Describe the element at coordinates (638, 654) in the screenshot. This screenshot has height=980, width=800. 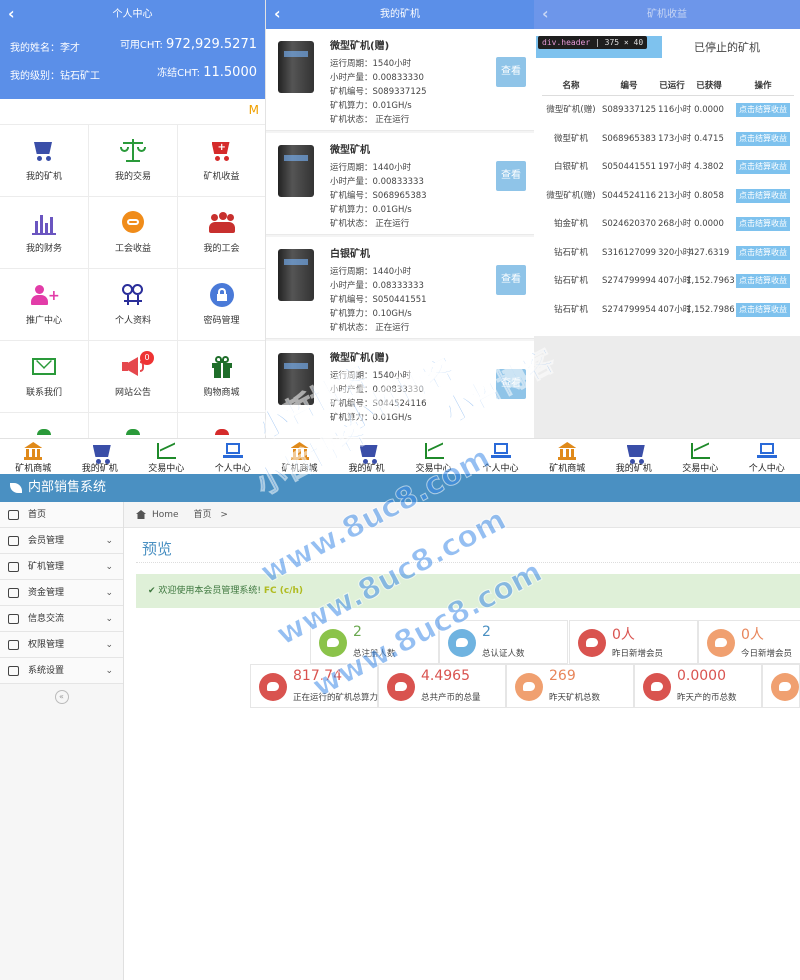
I see `stat-label: 昨日新增会员` at that location.